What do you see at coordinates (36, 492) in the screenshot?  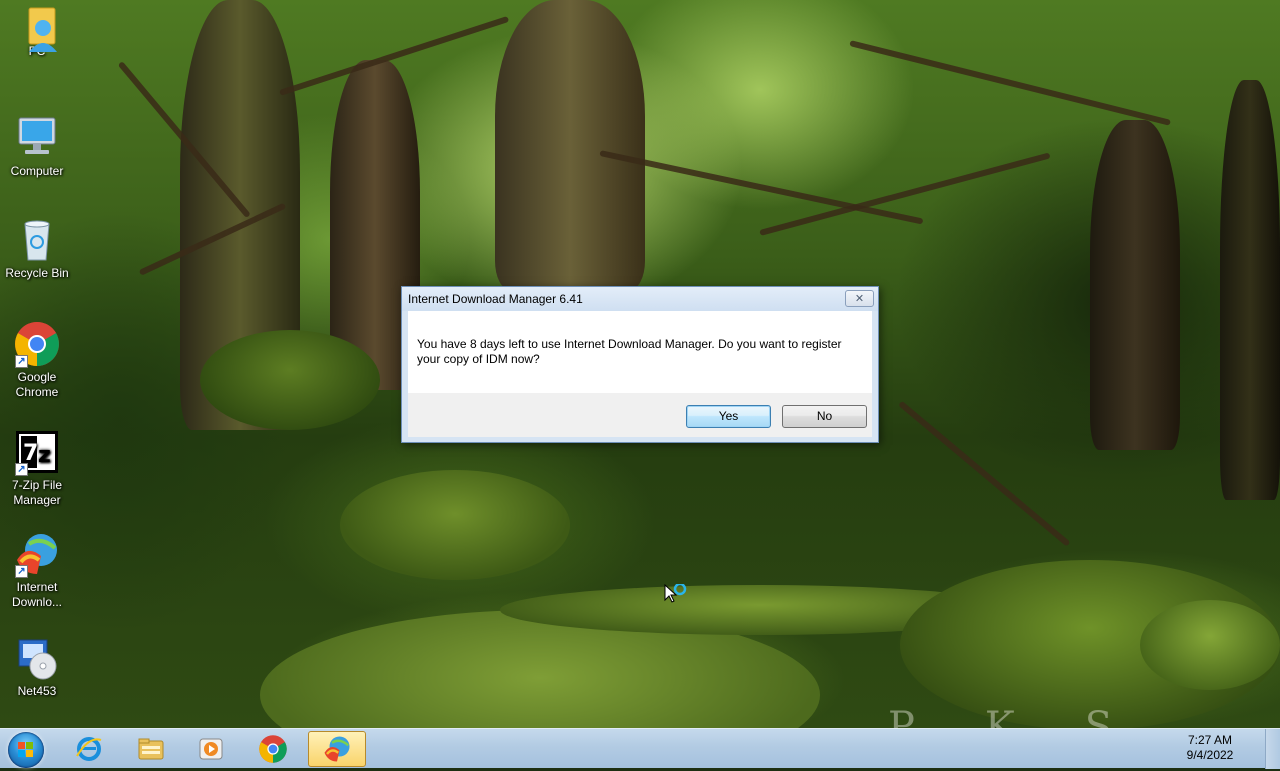 I see `desktop-icon-label: 7-Zip File Manager` at bounding box center [36, 492].